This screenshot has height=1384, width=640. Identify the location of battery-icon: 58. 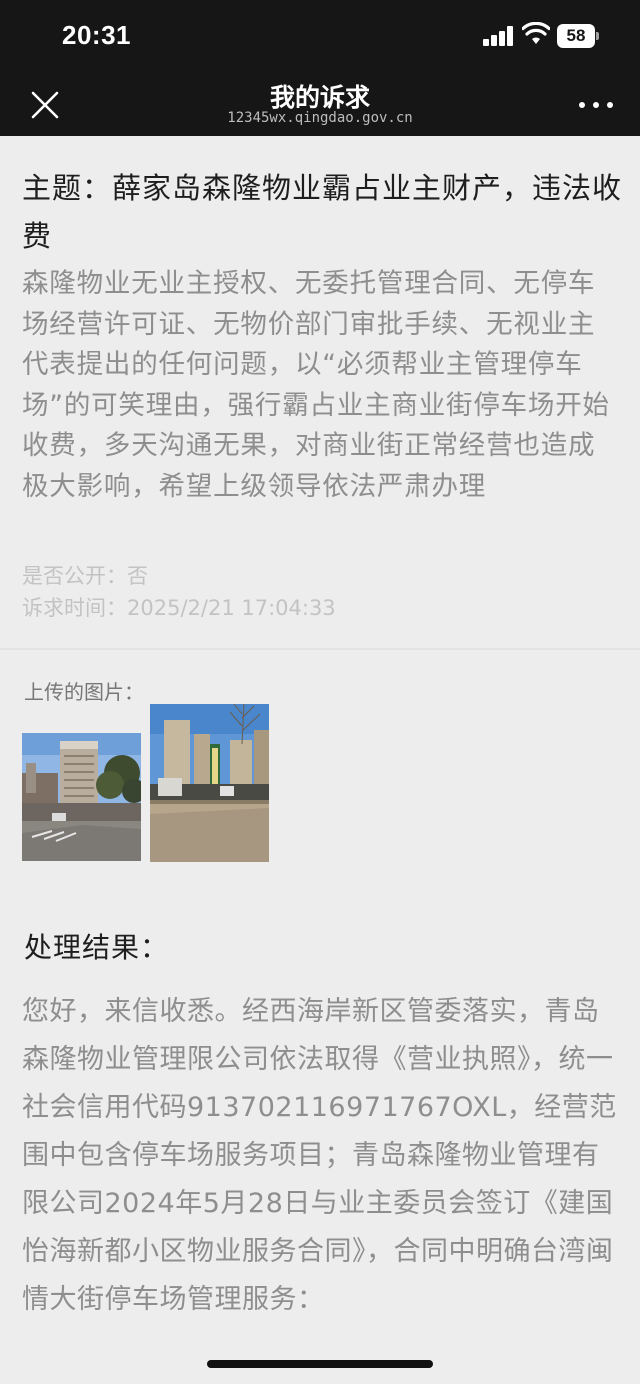
(578, 36).